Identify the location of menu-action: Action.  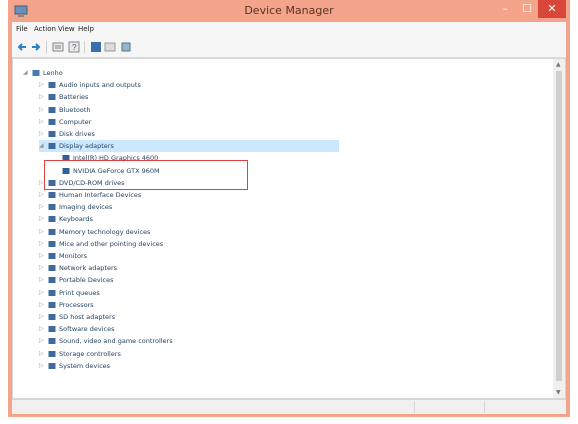
(45, 29).